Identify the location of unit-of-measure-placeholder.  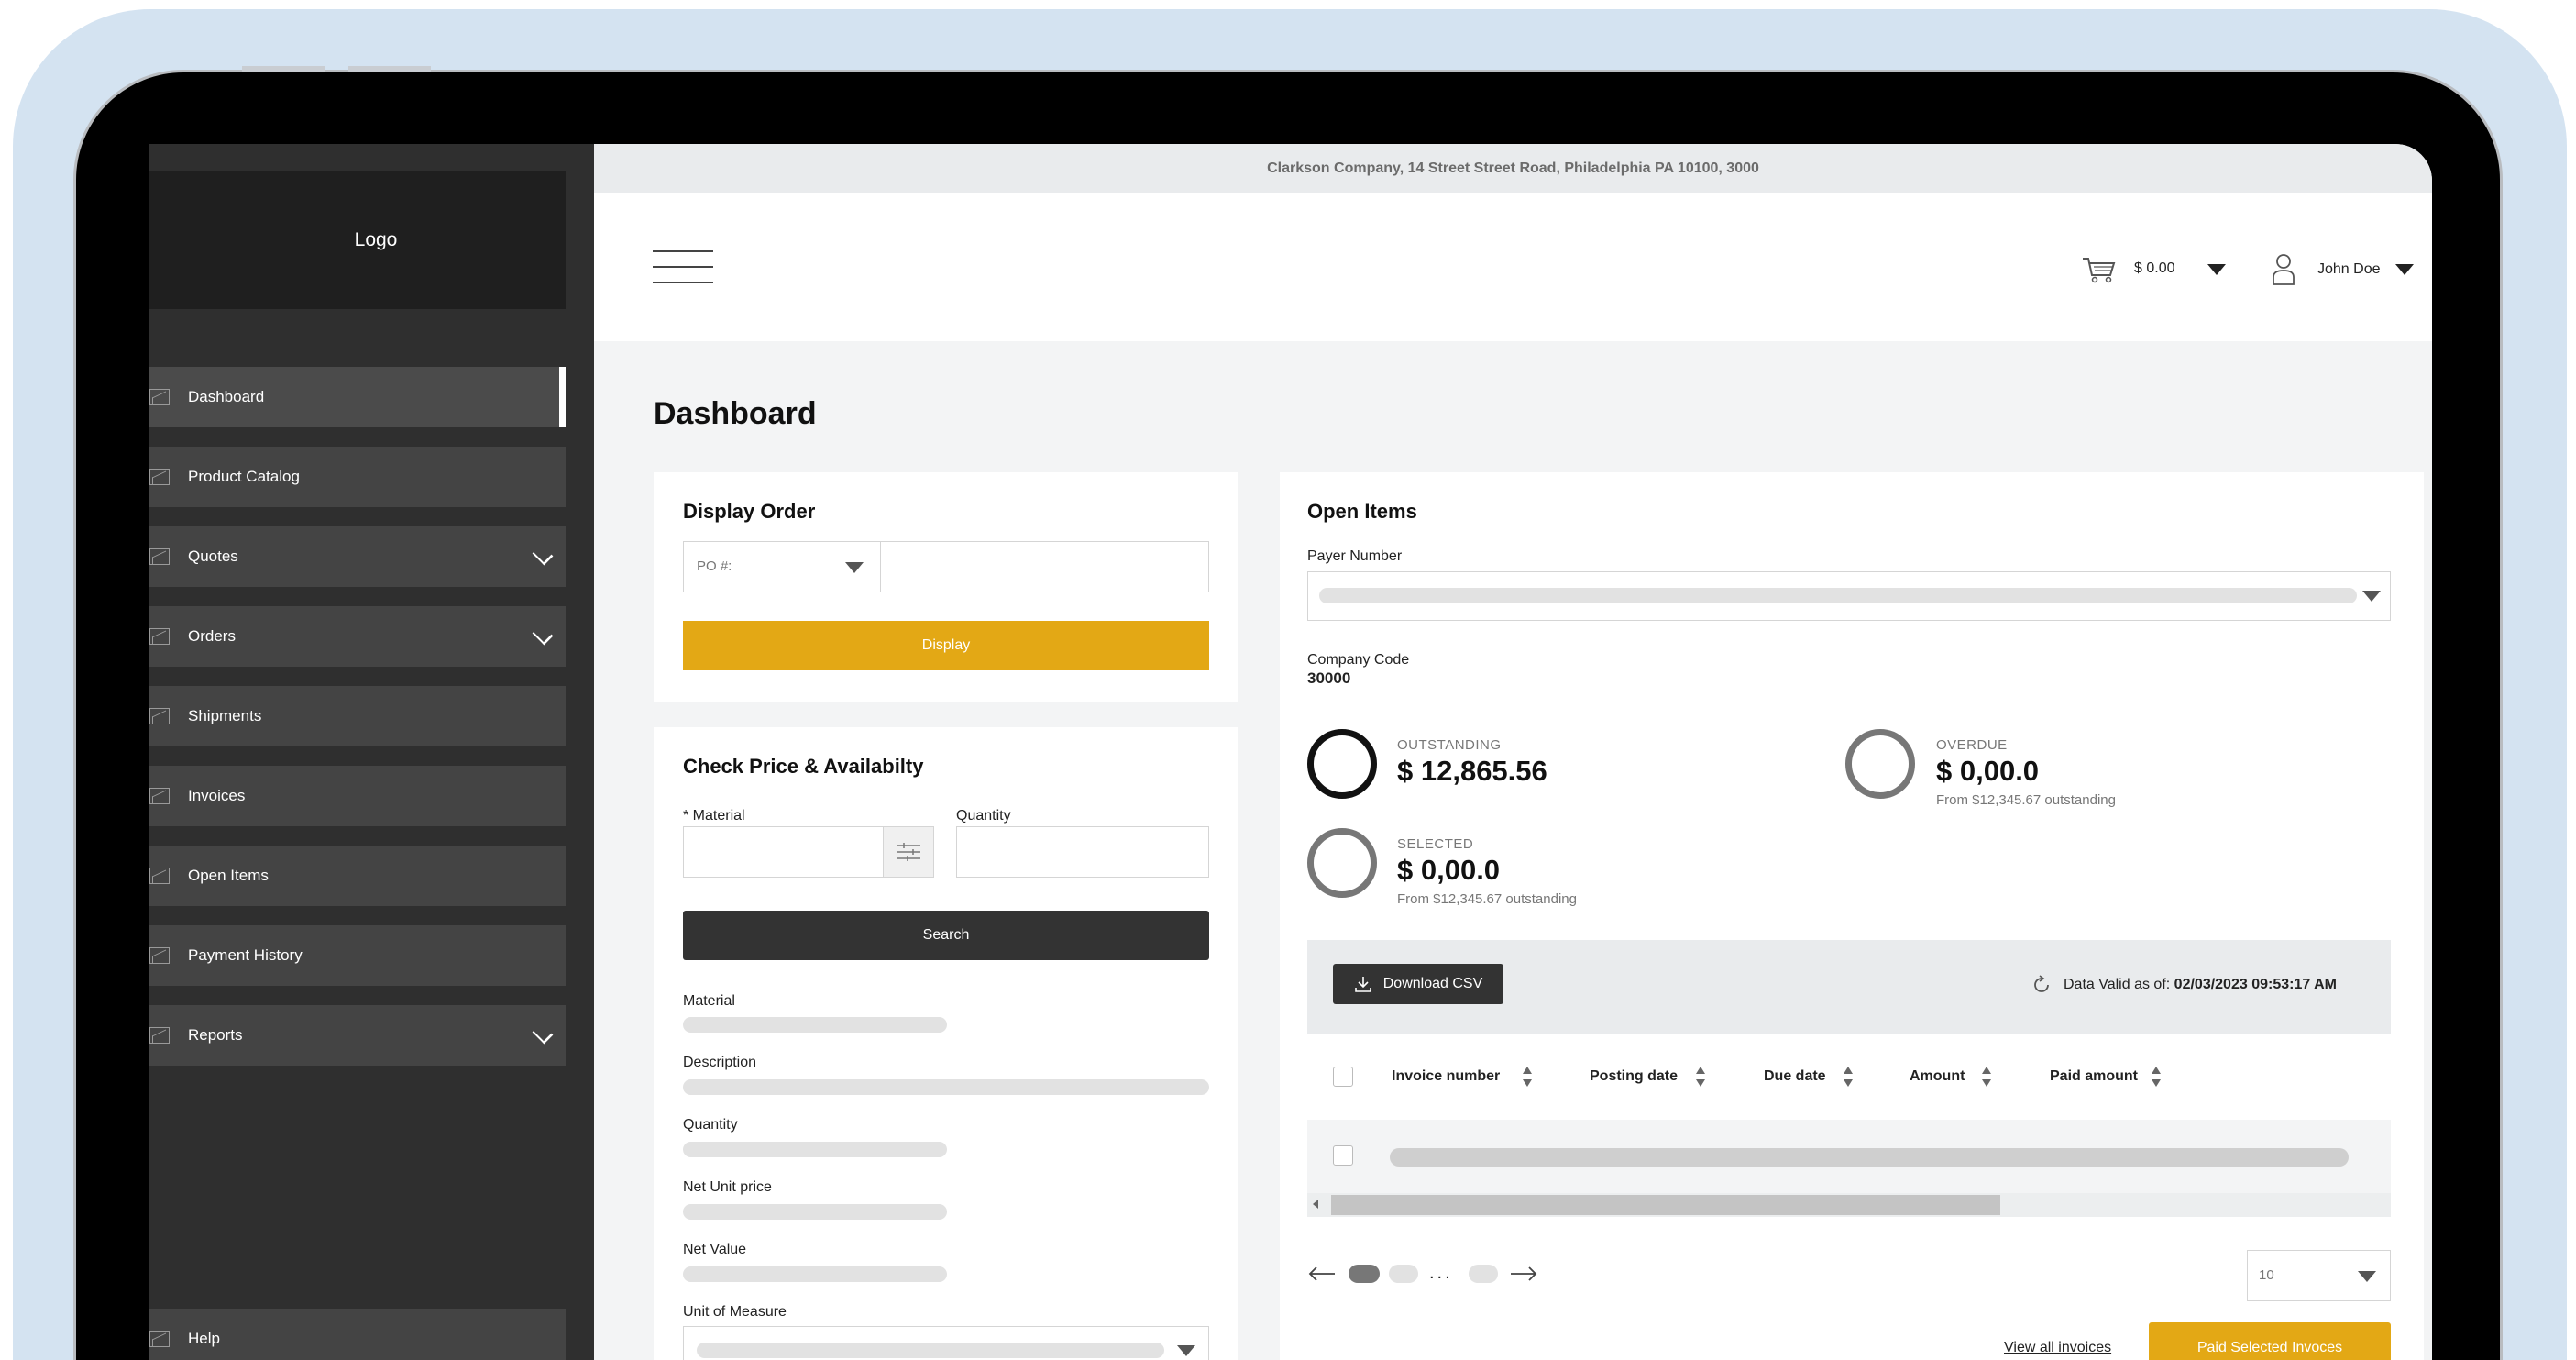
(931, 1350).